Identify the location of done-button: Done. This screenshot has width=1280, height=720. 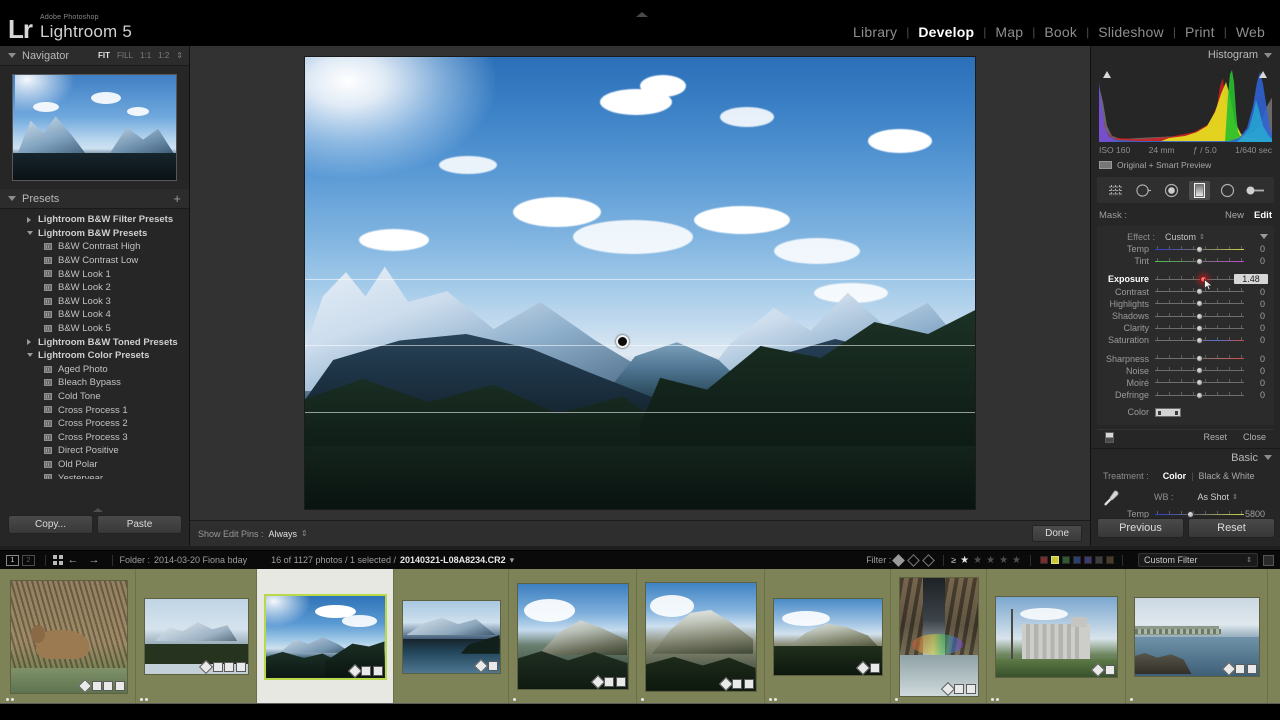
(1057, 533).